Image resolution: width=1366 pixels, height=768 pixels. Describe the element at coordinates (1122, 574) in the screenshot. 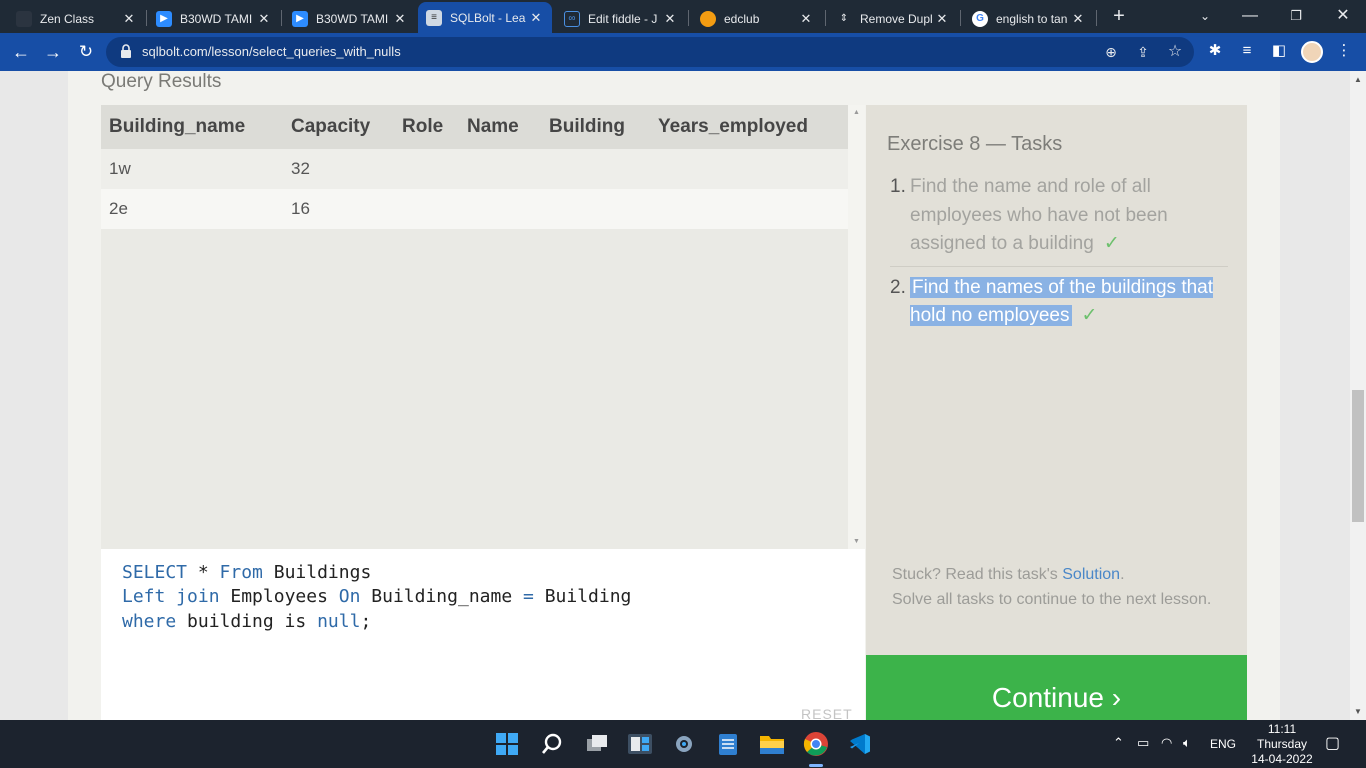

I see `stuck-text-end: .` at that location.